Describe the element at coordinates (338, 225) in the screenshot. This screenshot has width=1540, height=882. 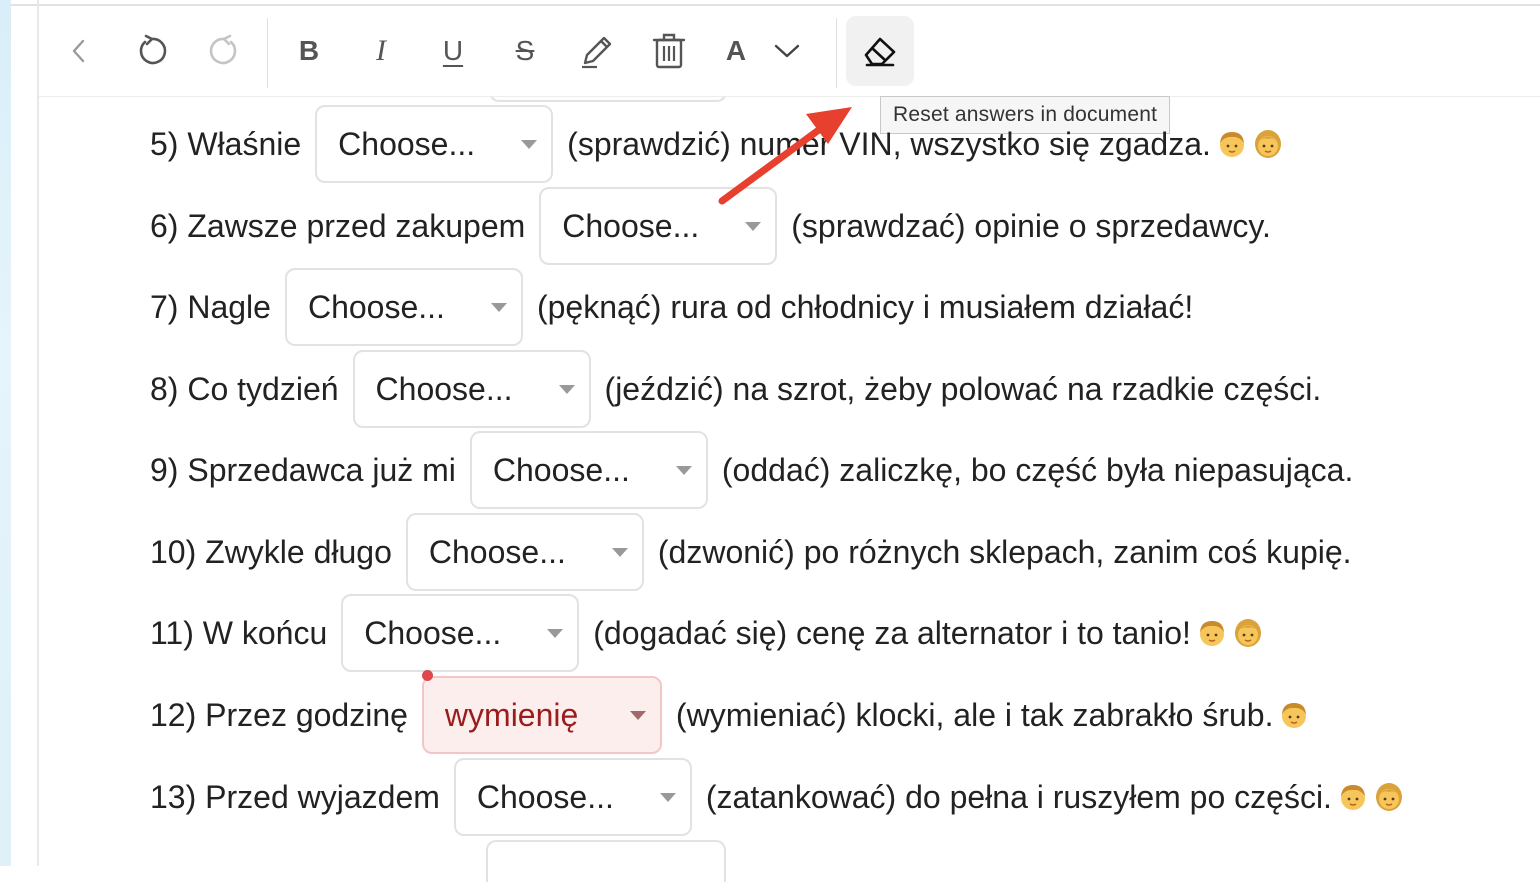
I see `row-prefix: 6) Zawsze przed zakupem` at that location.